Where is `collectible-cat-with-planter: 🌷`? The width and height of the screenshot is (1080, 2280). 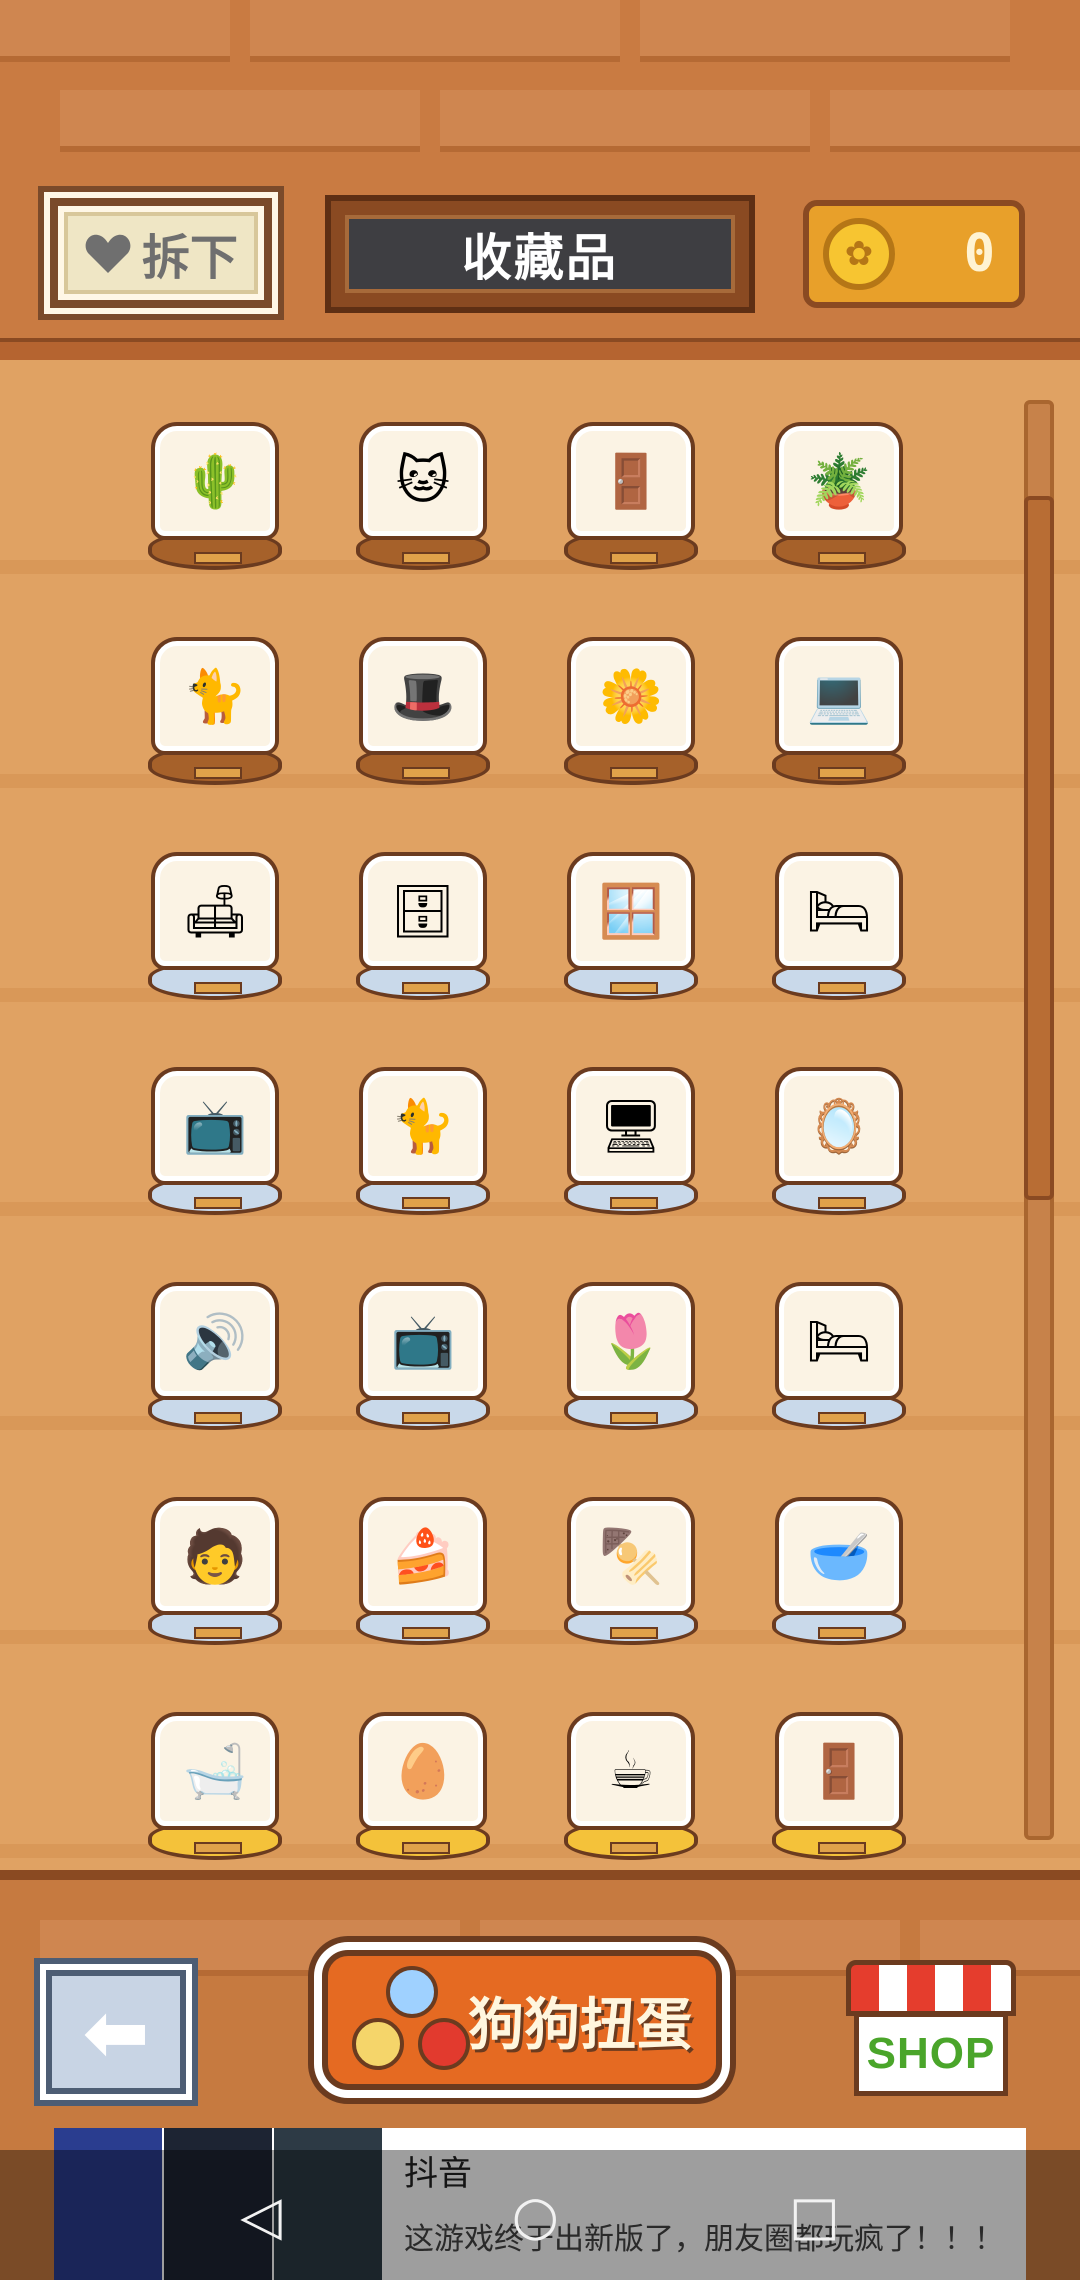 collectible-cat-with-planter: 🌷 is located at coordinates (631, 1330).